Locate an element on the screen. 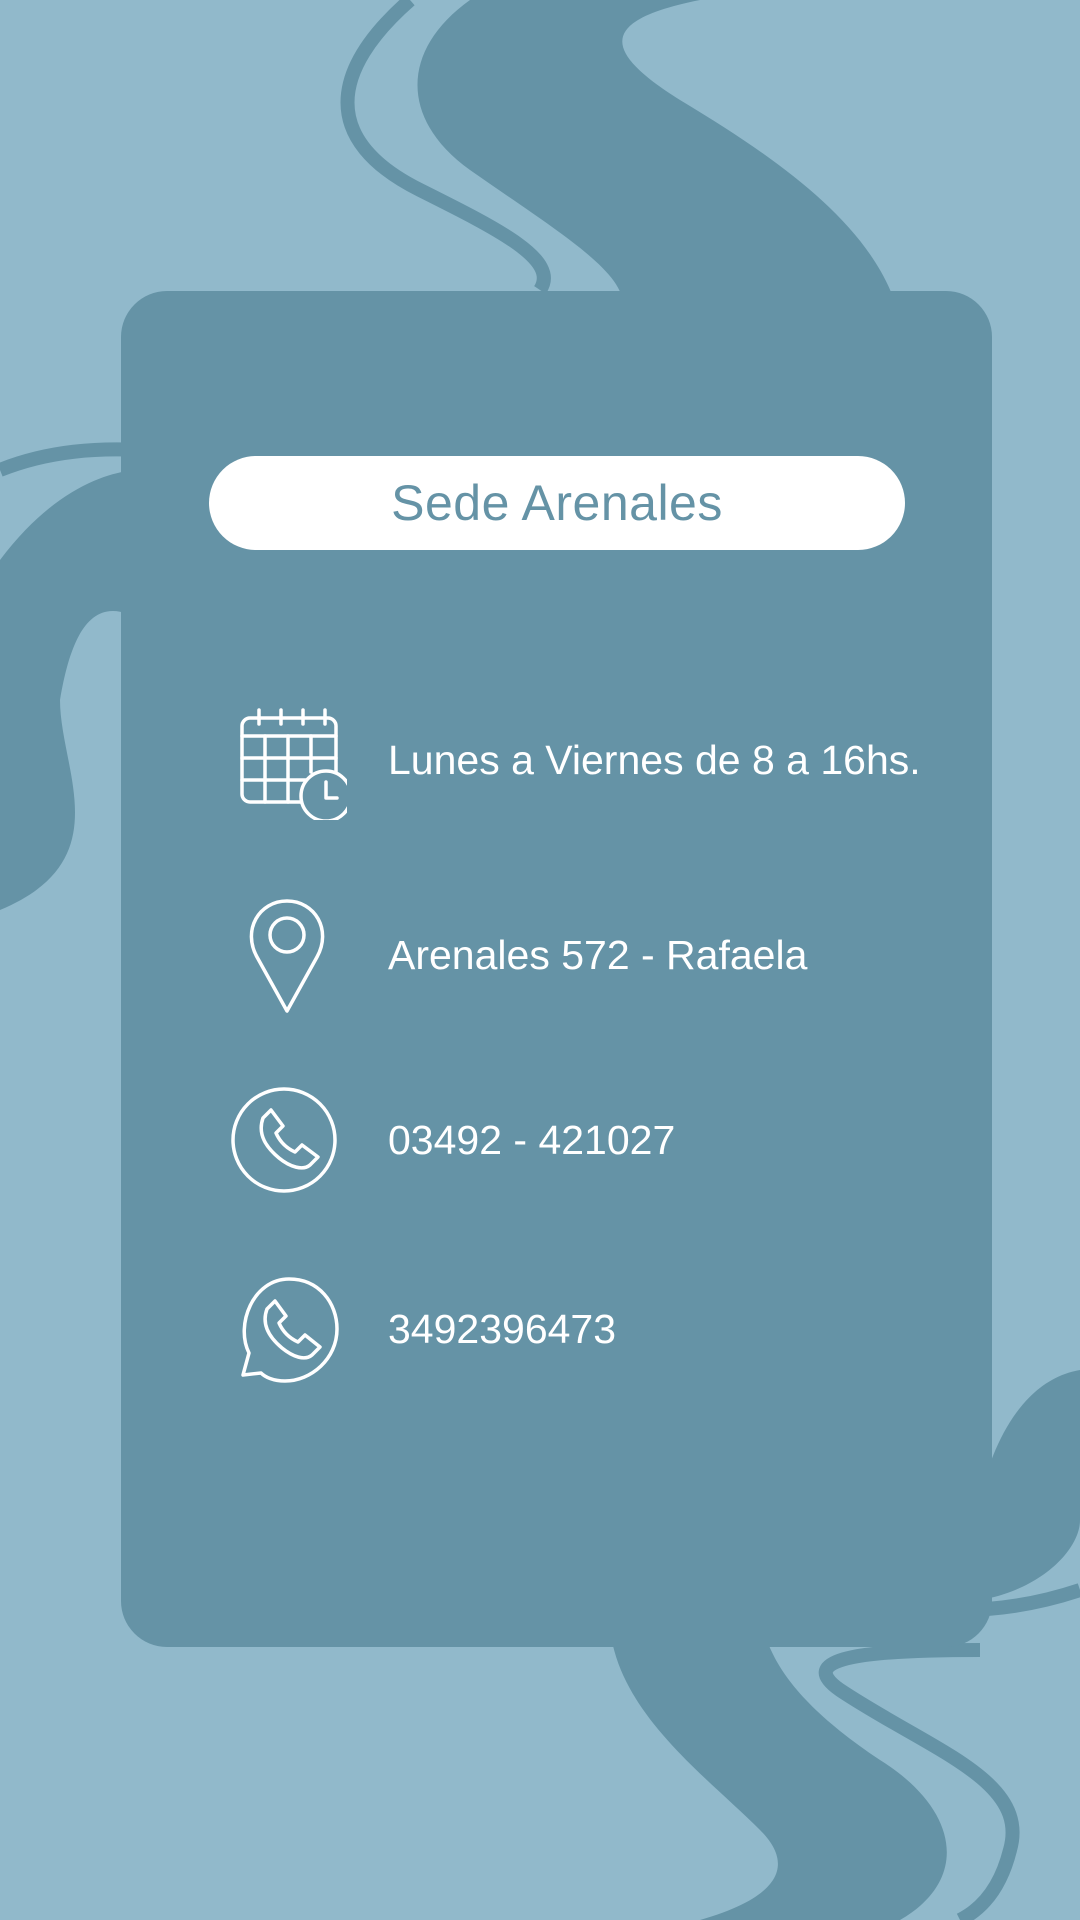  title-pill: Sede Arenales is located at coordinates (557, 503).